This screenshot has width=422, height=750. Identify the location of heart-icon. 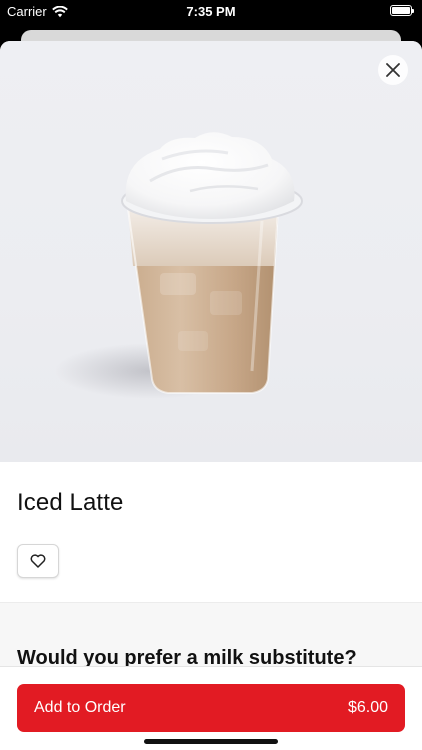
(38, 561).